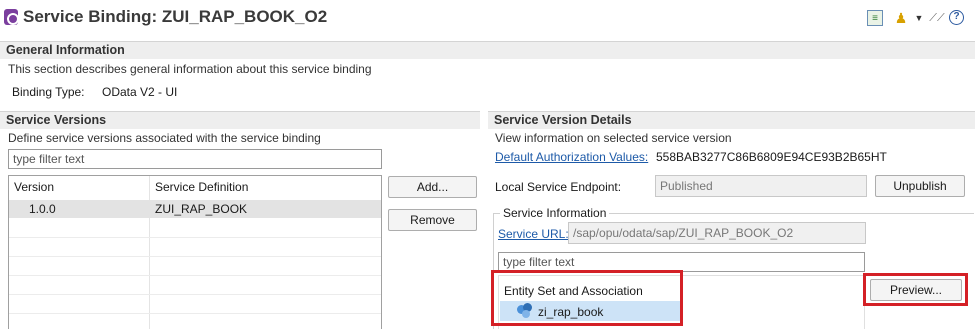 Image resolution: width=975 pixels, height=329 pixels. What do you see at coordinates (587, 298) in the screenshot?
I see `highlight-box-entity` at bounding box center [587, 298].